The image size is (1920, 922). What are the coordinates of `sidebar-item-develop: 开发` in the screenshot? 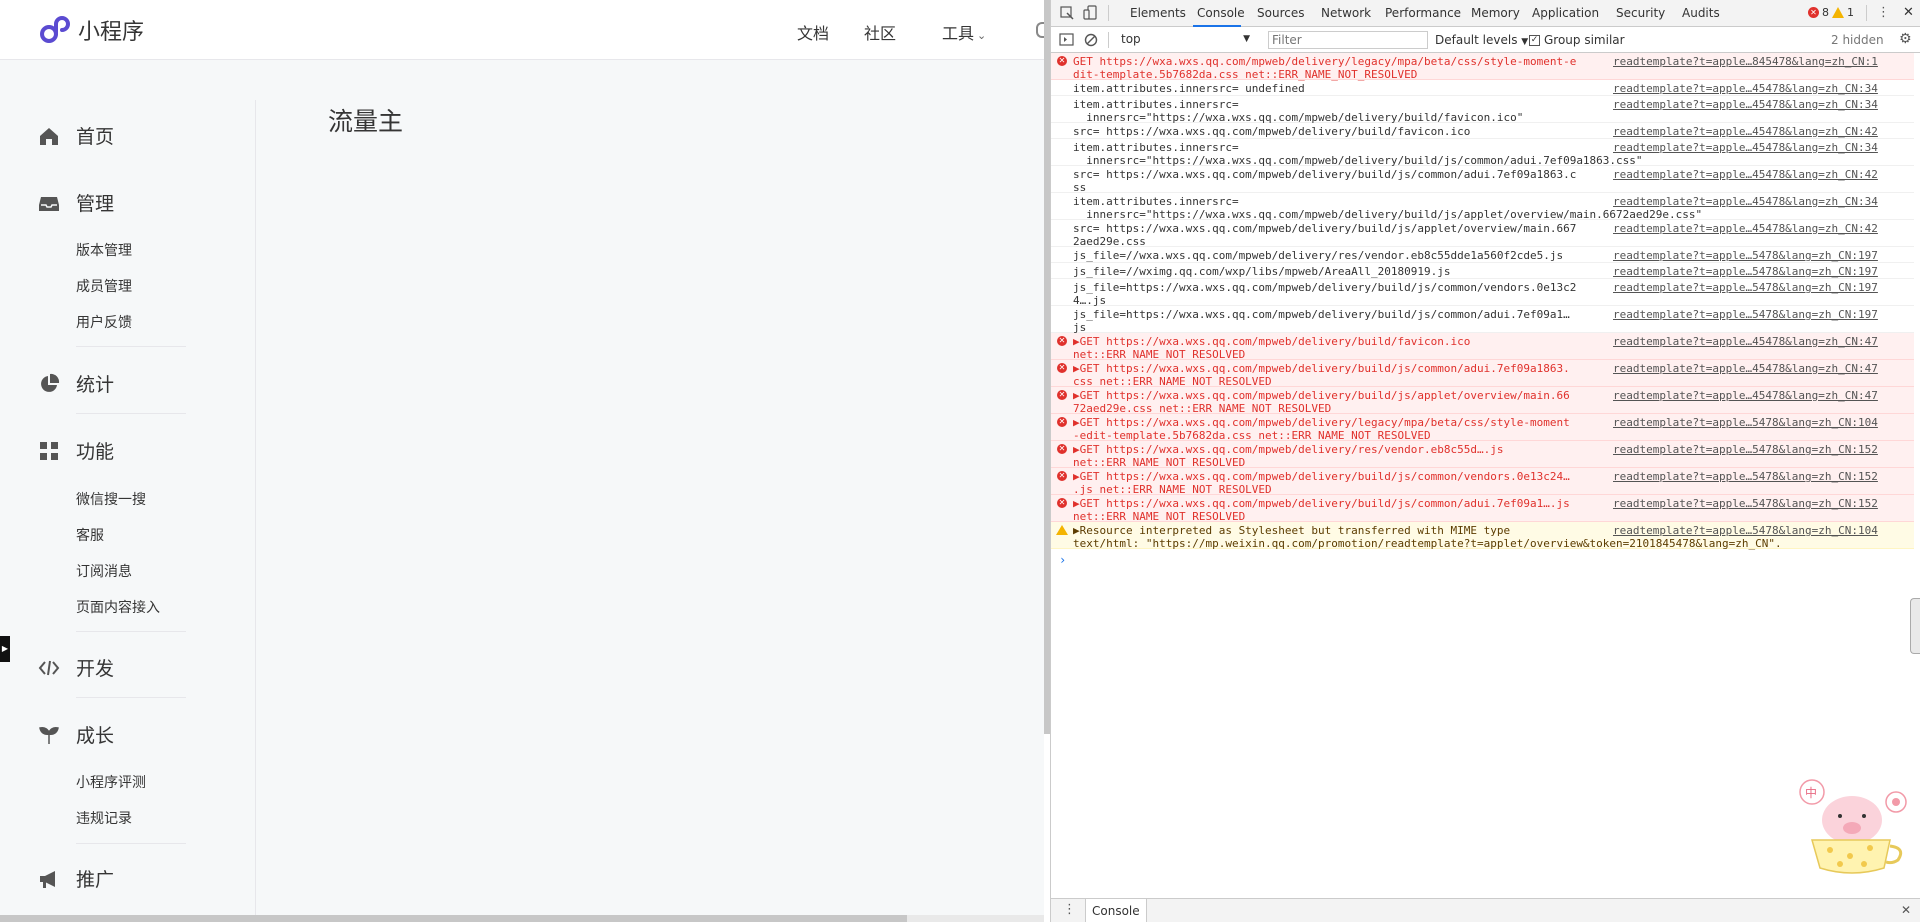 It's located at (76, 667).